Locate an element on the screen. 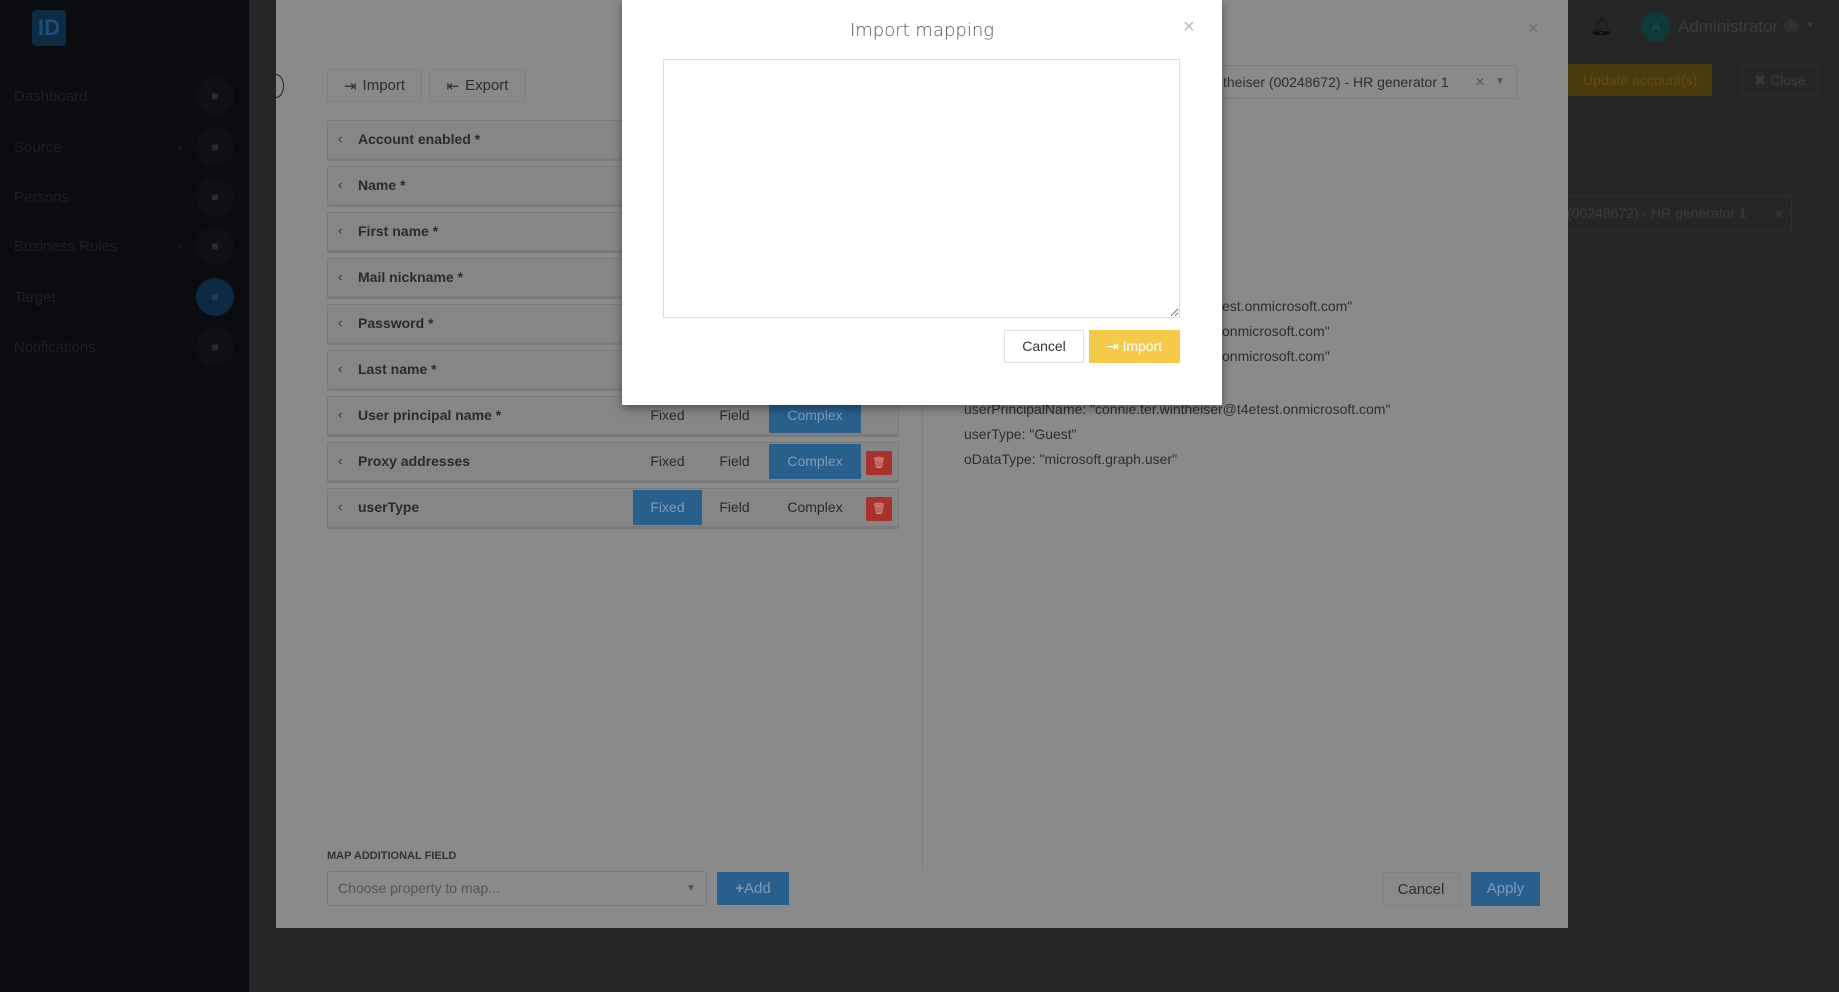 The width and height of the screenshot is (1839, 992). modal-title: Import mapping is located at coordinates (922, 30).